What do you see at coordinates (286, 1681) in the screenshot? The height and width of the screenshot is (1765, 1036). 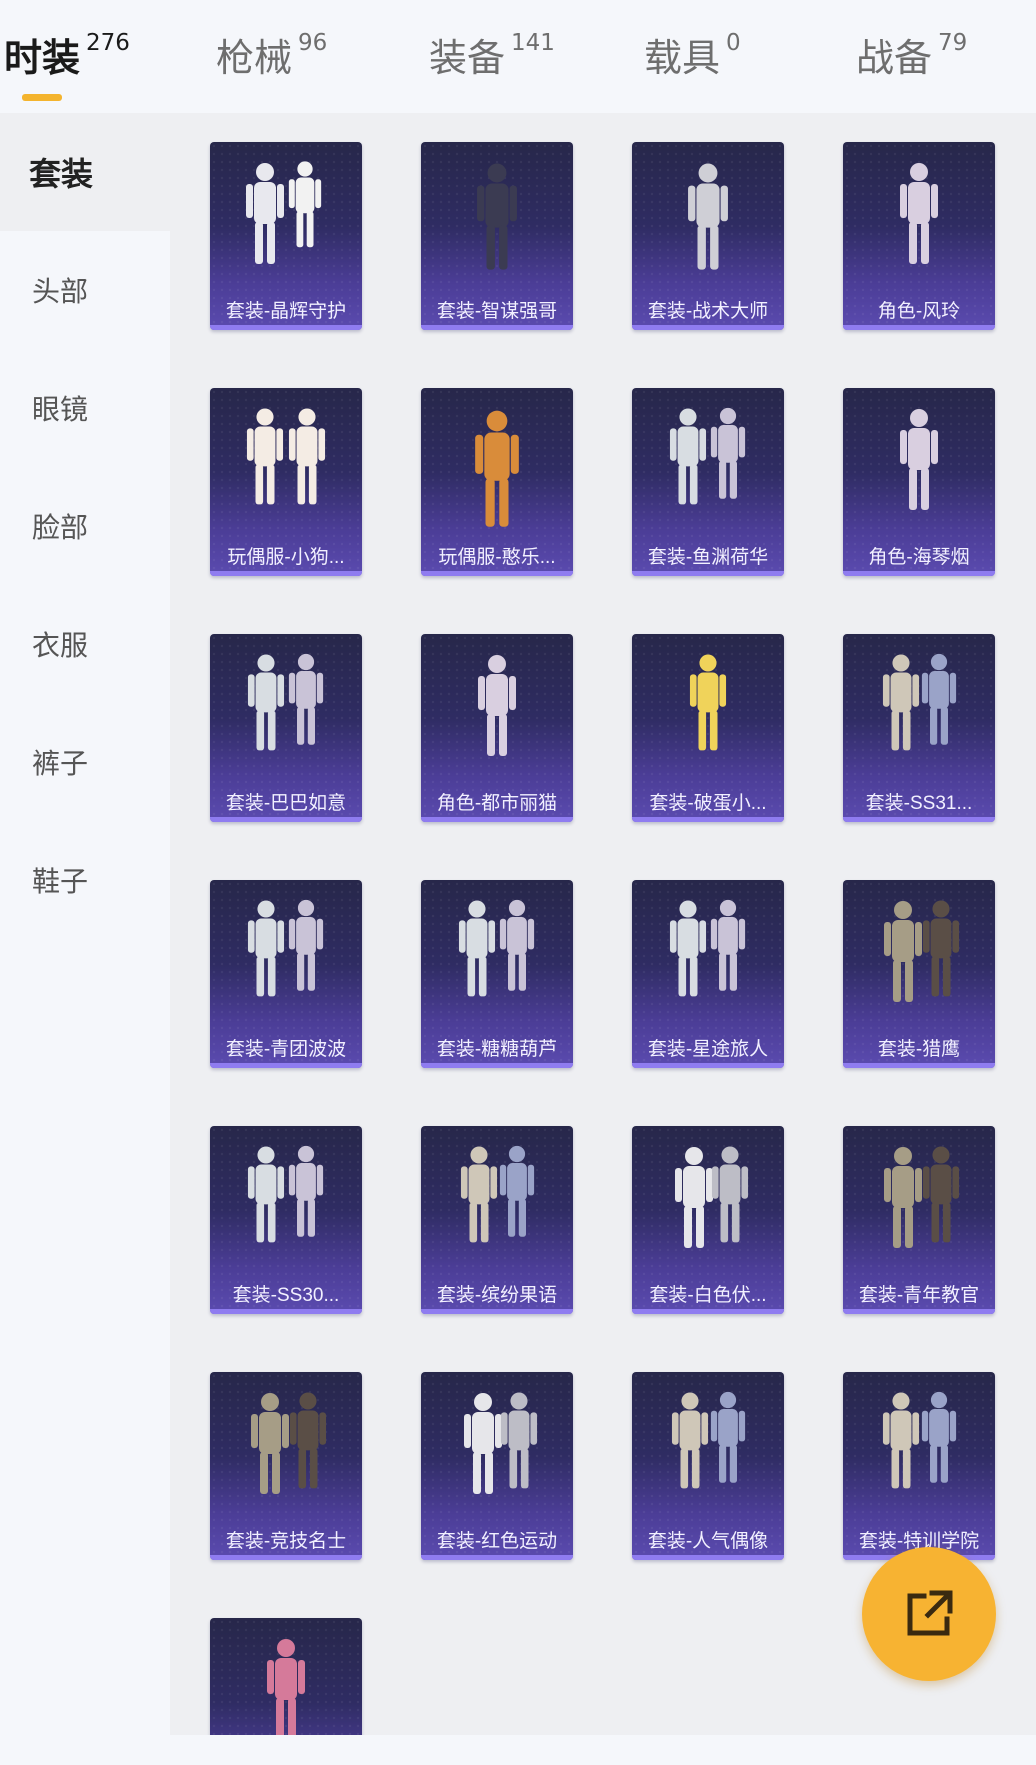 I see `pink-character-icon` at bounding box center [286, 1681].